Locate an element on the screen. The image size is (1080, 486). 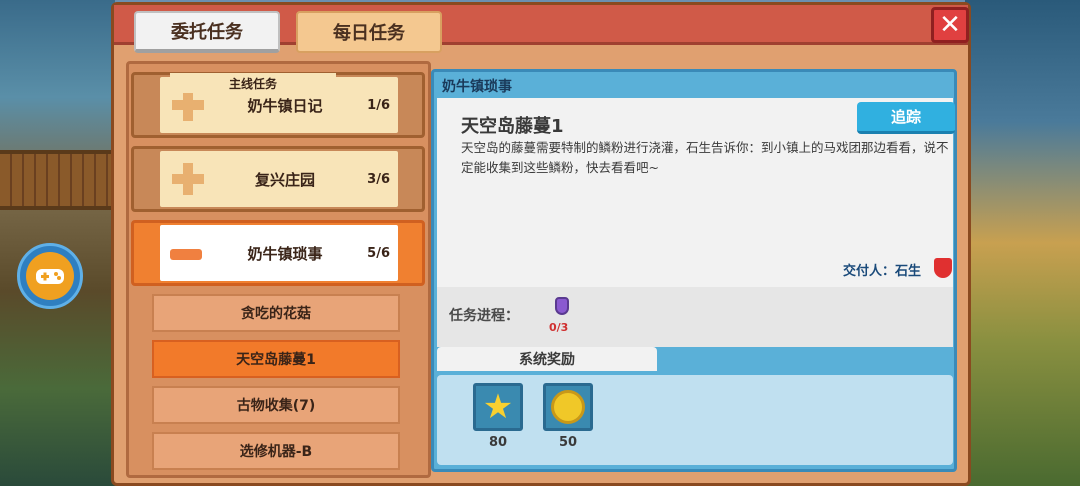
reward-slot-star: ★ is located at coordinates (498, 407).